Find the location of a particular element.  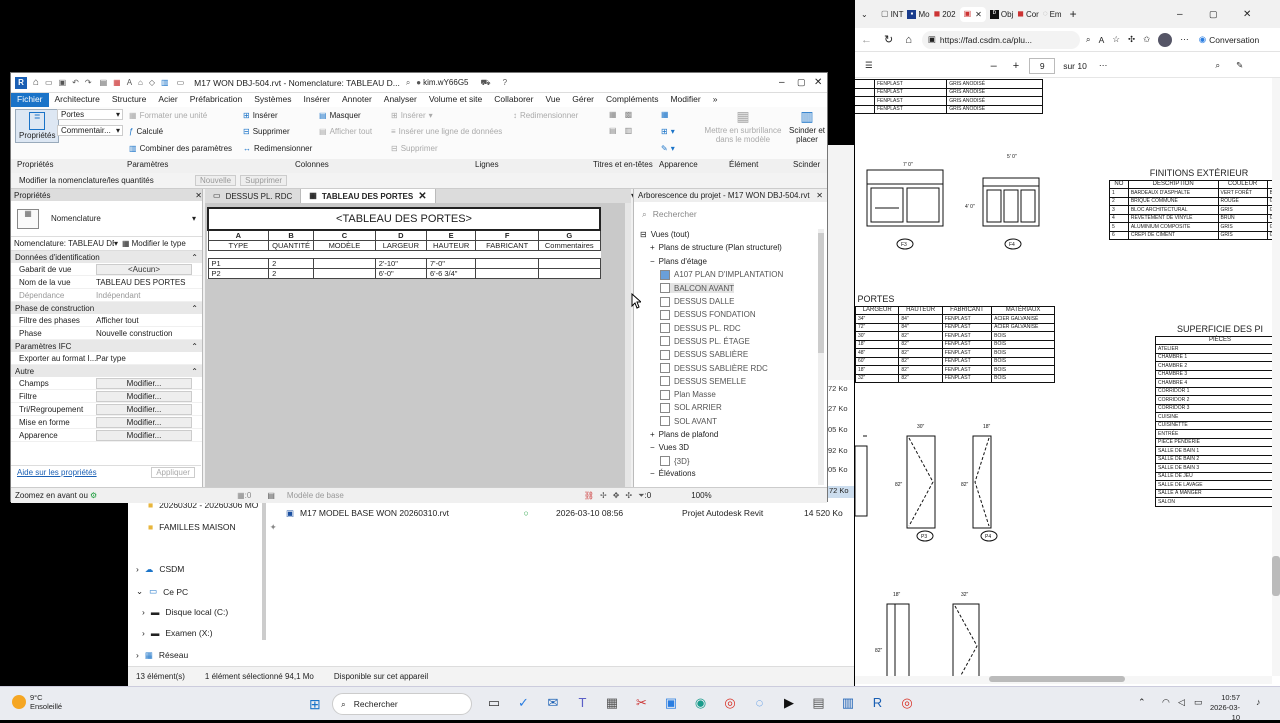

maximize-icon: ▢ is located at coordinates (1213, 14).